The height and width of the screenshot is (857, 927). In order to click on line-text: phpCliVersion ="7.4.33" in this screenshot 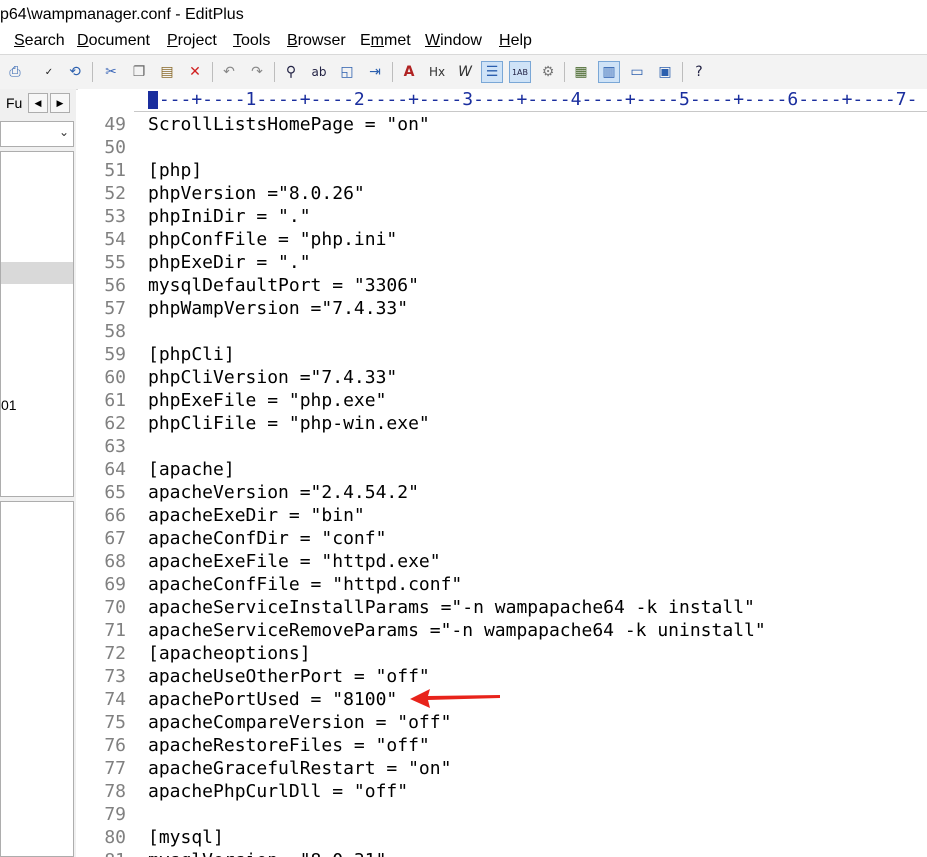, I will do `click(272, 377)`.